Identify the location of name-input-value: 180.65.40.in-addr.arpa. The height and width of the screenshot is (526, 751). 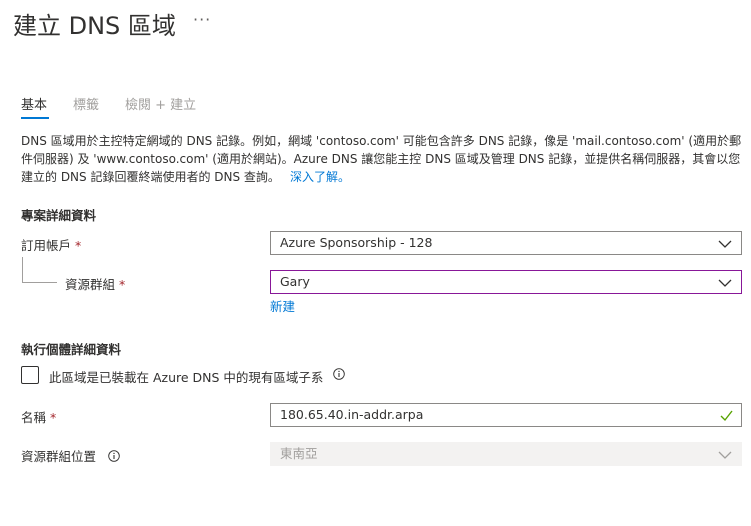
(352, 414).